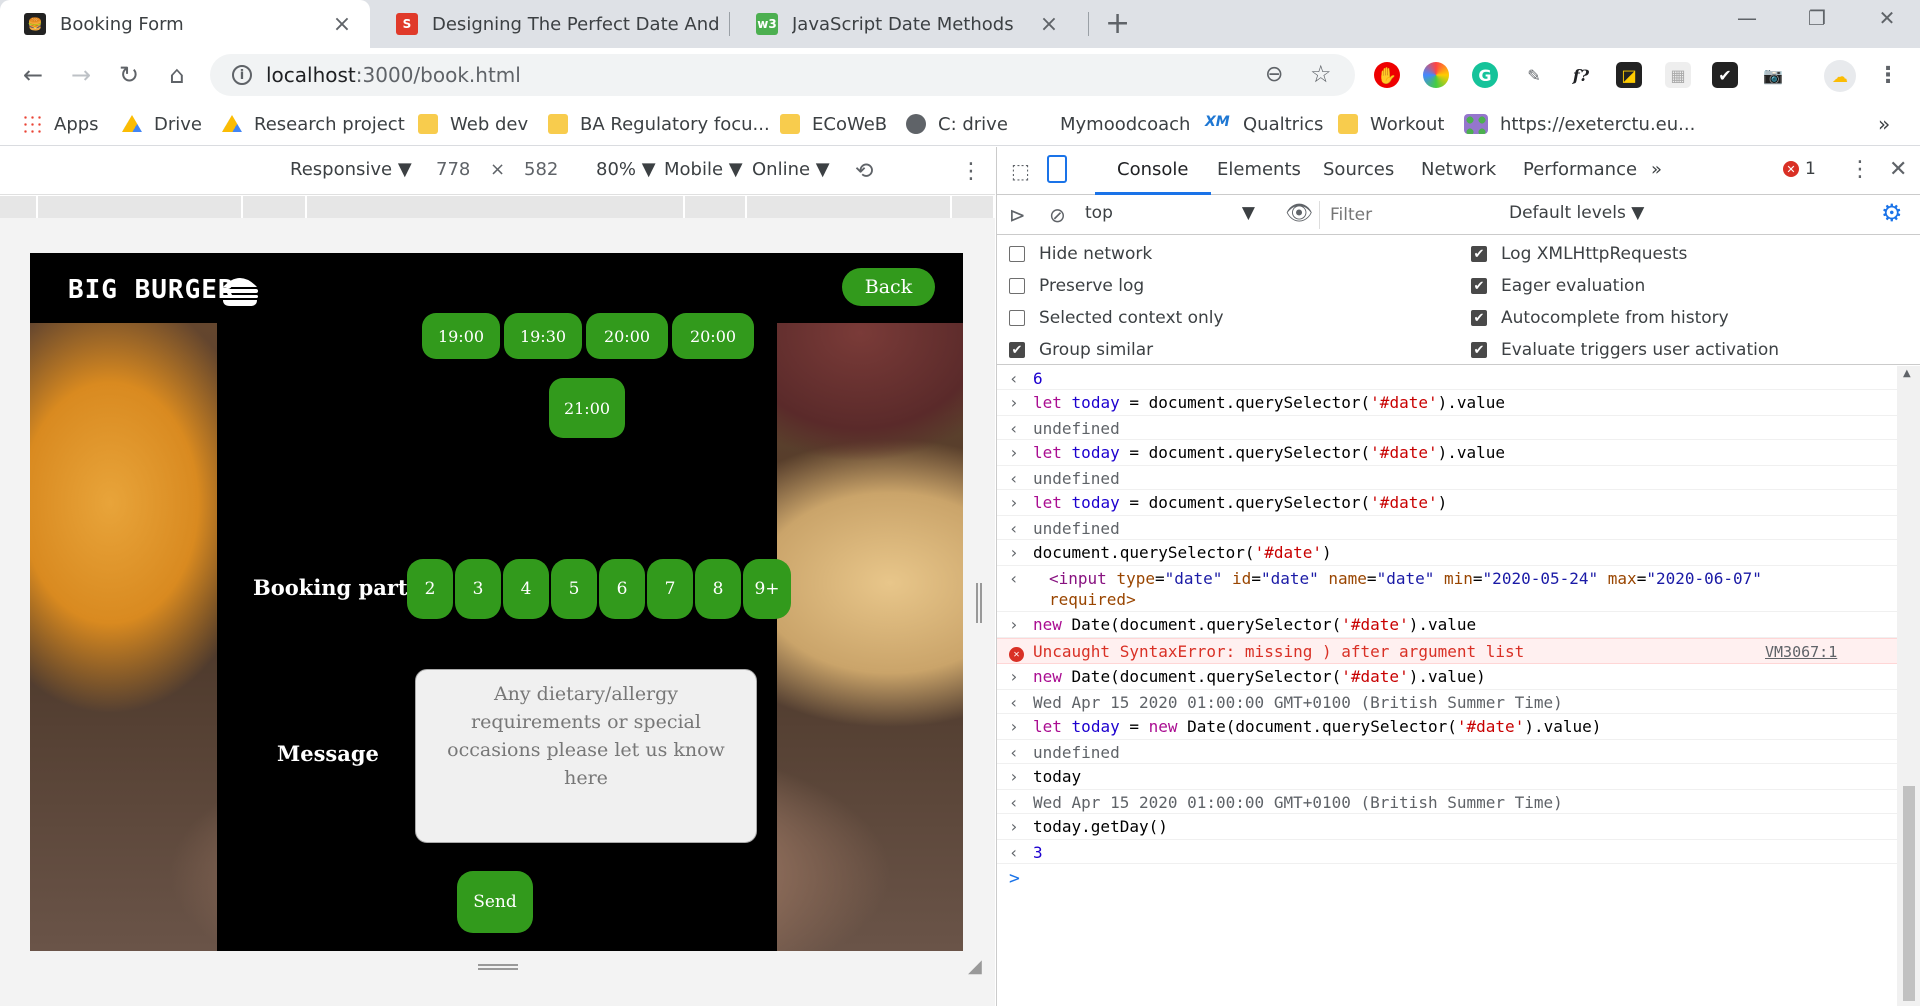 This screenshot has height=1006, width=1920. Describe the element at coordinates (574, 589) in the screenshot. I see `party-size-button: 5` at that location.